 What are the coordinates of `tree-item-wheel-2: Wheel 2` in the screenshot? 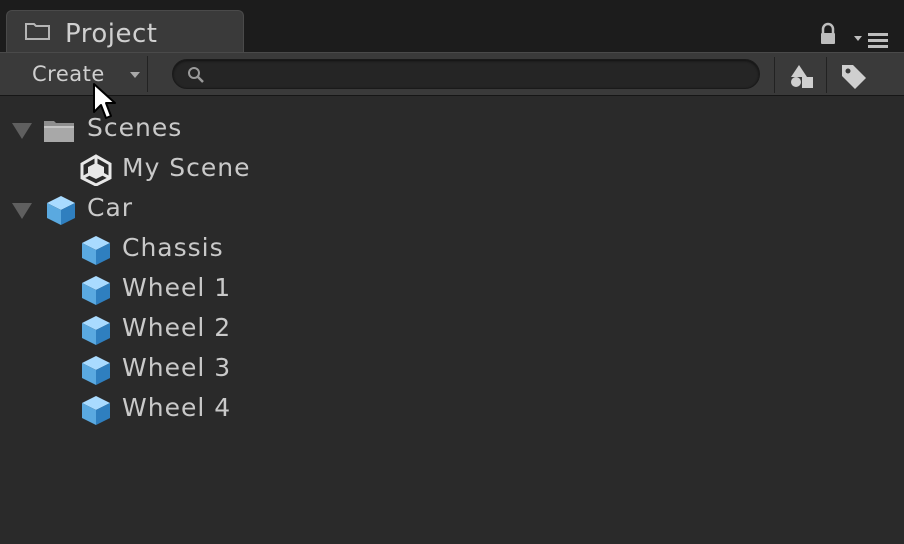 It's located at (450, 330).